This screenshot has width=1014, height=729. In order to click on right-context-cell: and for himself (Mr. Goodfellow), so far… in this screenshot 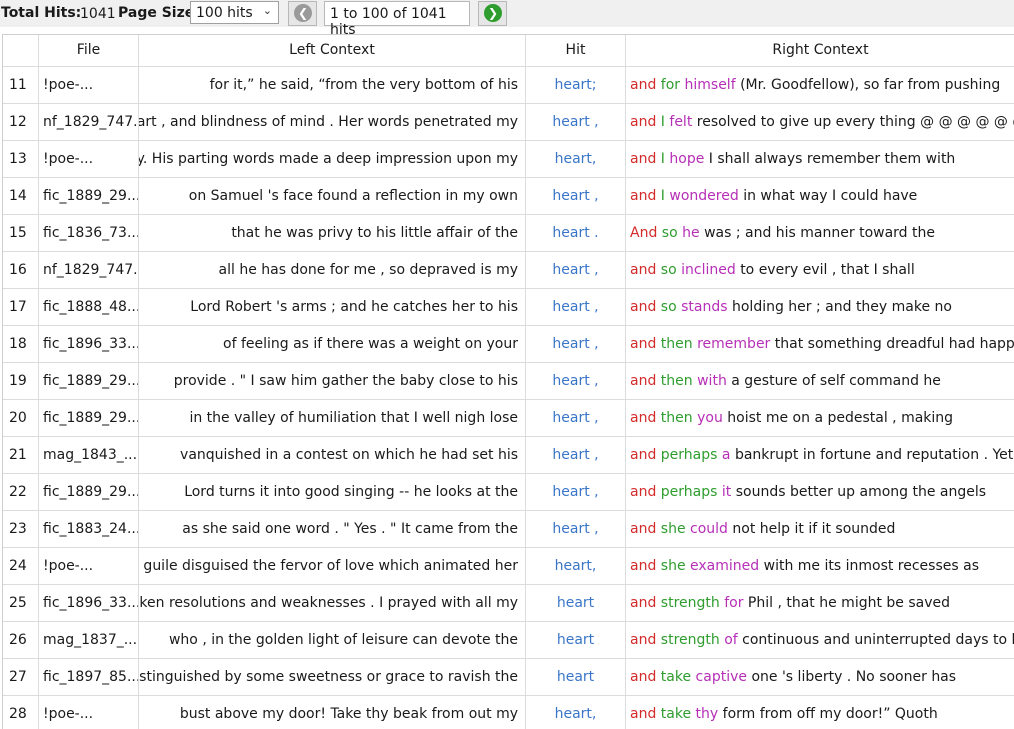, I will do `click(820, 85)`.